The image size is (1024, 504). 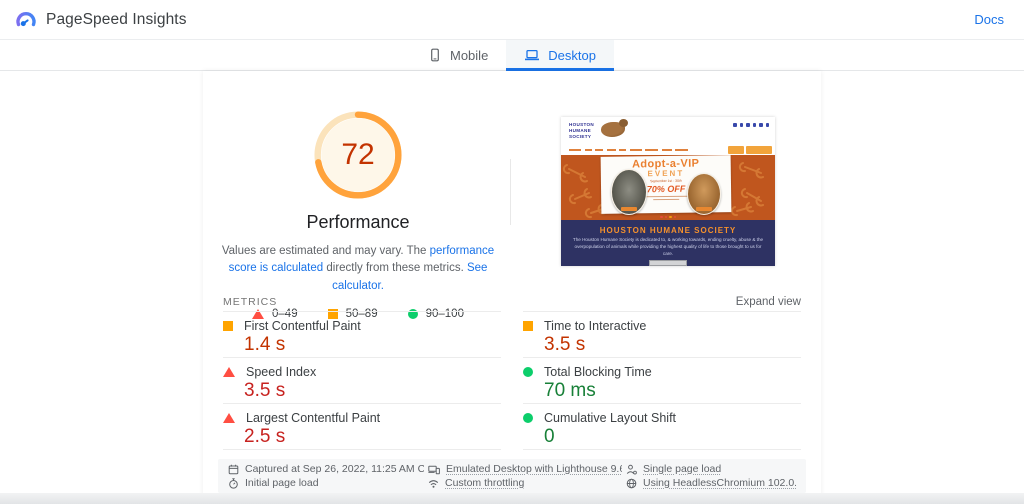 What do you see at coordinates (750, 150) in the screenshot?
I see `preview-nav-buttons` at bounding box center [750, 150].